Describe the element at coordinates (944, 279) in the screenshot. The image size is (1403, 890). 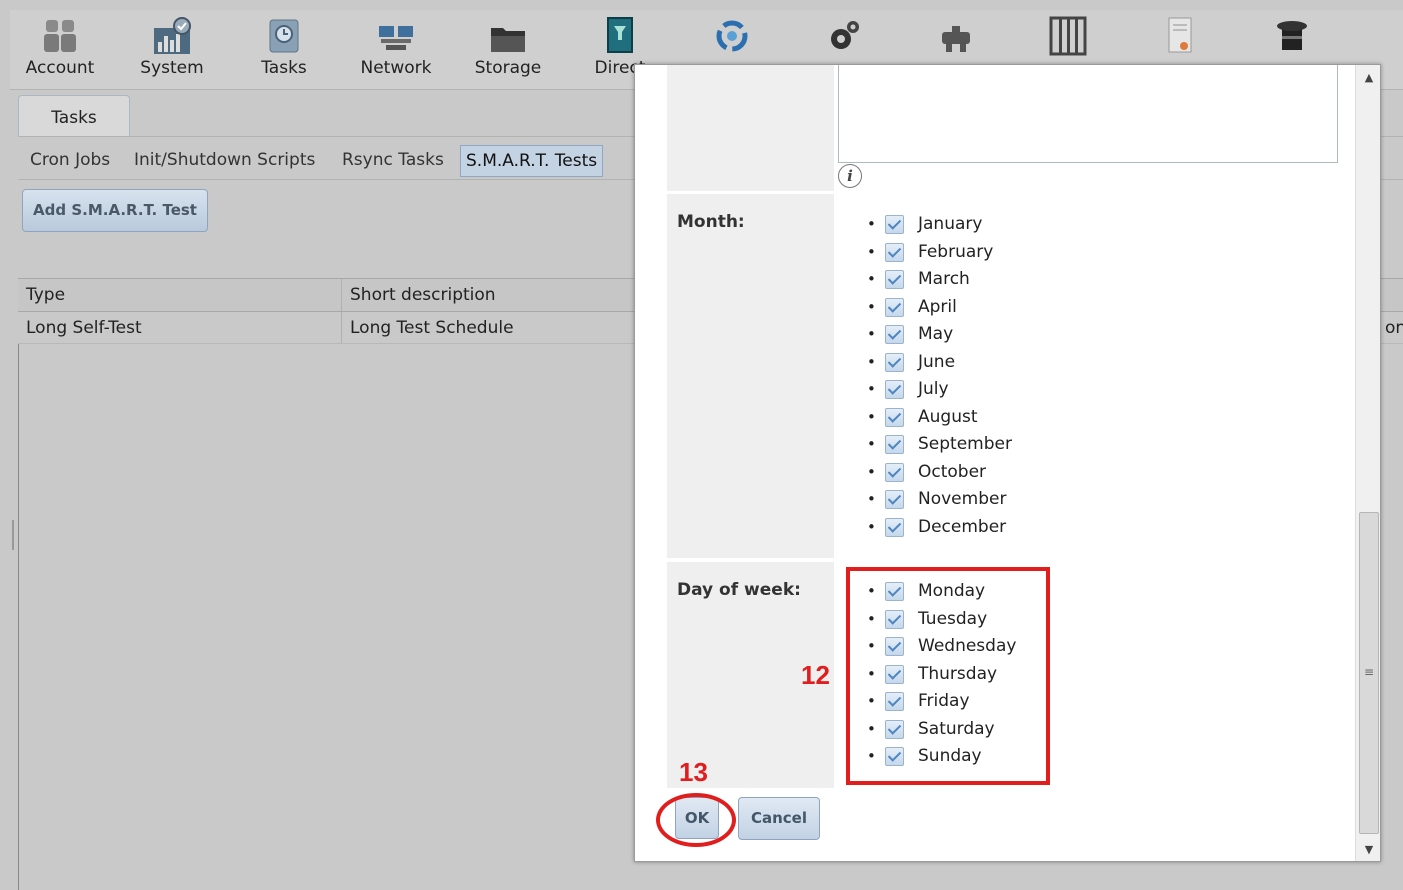
I see `month-option-label: March` at that location.